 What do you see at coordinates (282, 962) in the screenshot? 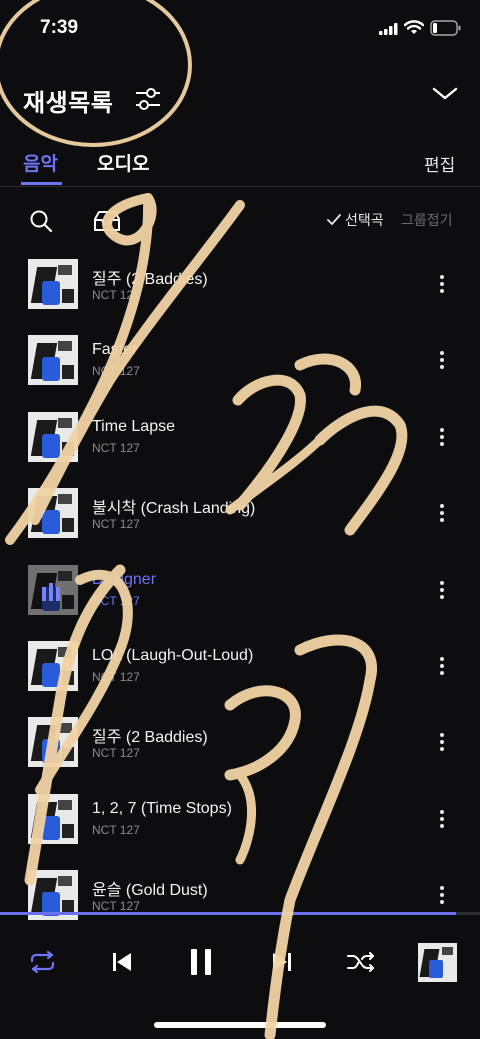
I see `next-icon` at bounding box center [282, 962].